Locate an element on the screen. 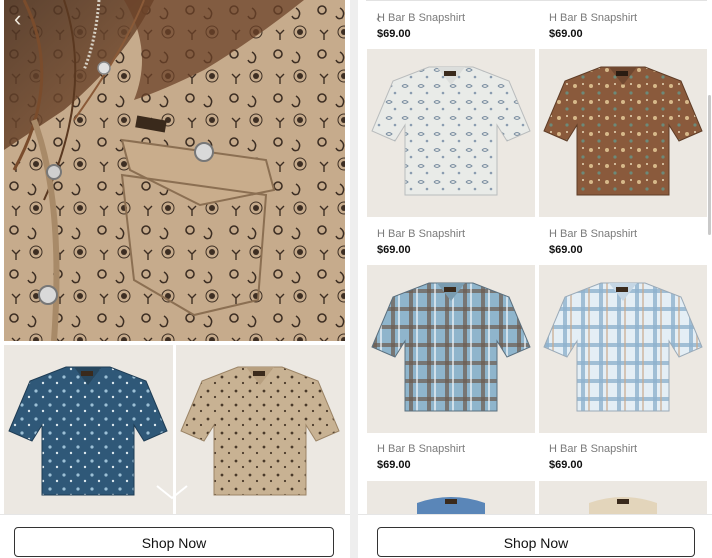 The width and height of the screenshot is (712, 558). navy-shirt-image is located at coordinates (88, 431).